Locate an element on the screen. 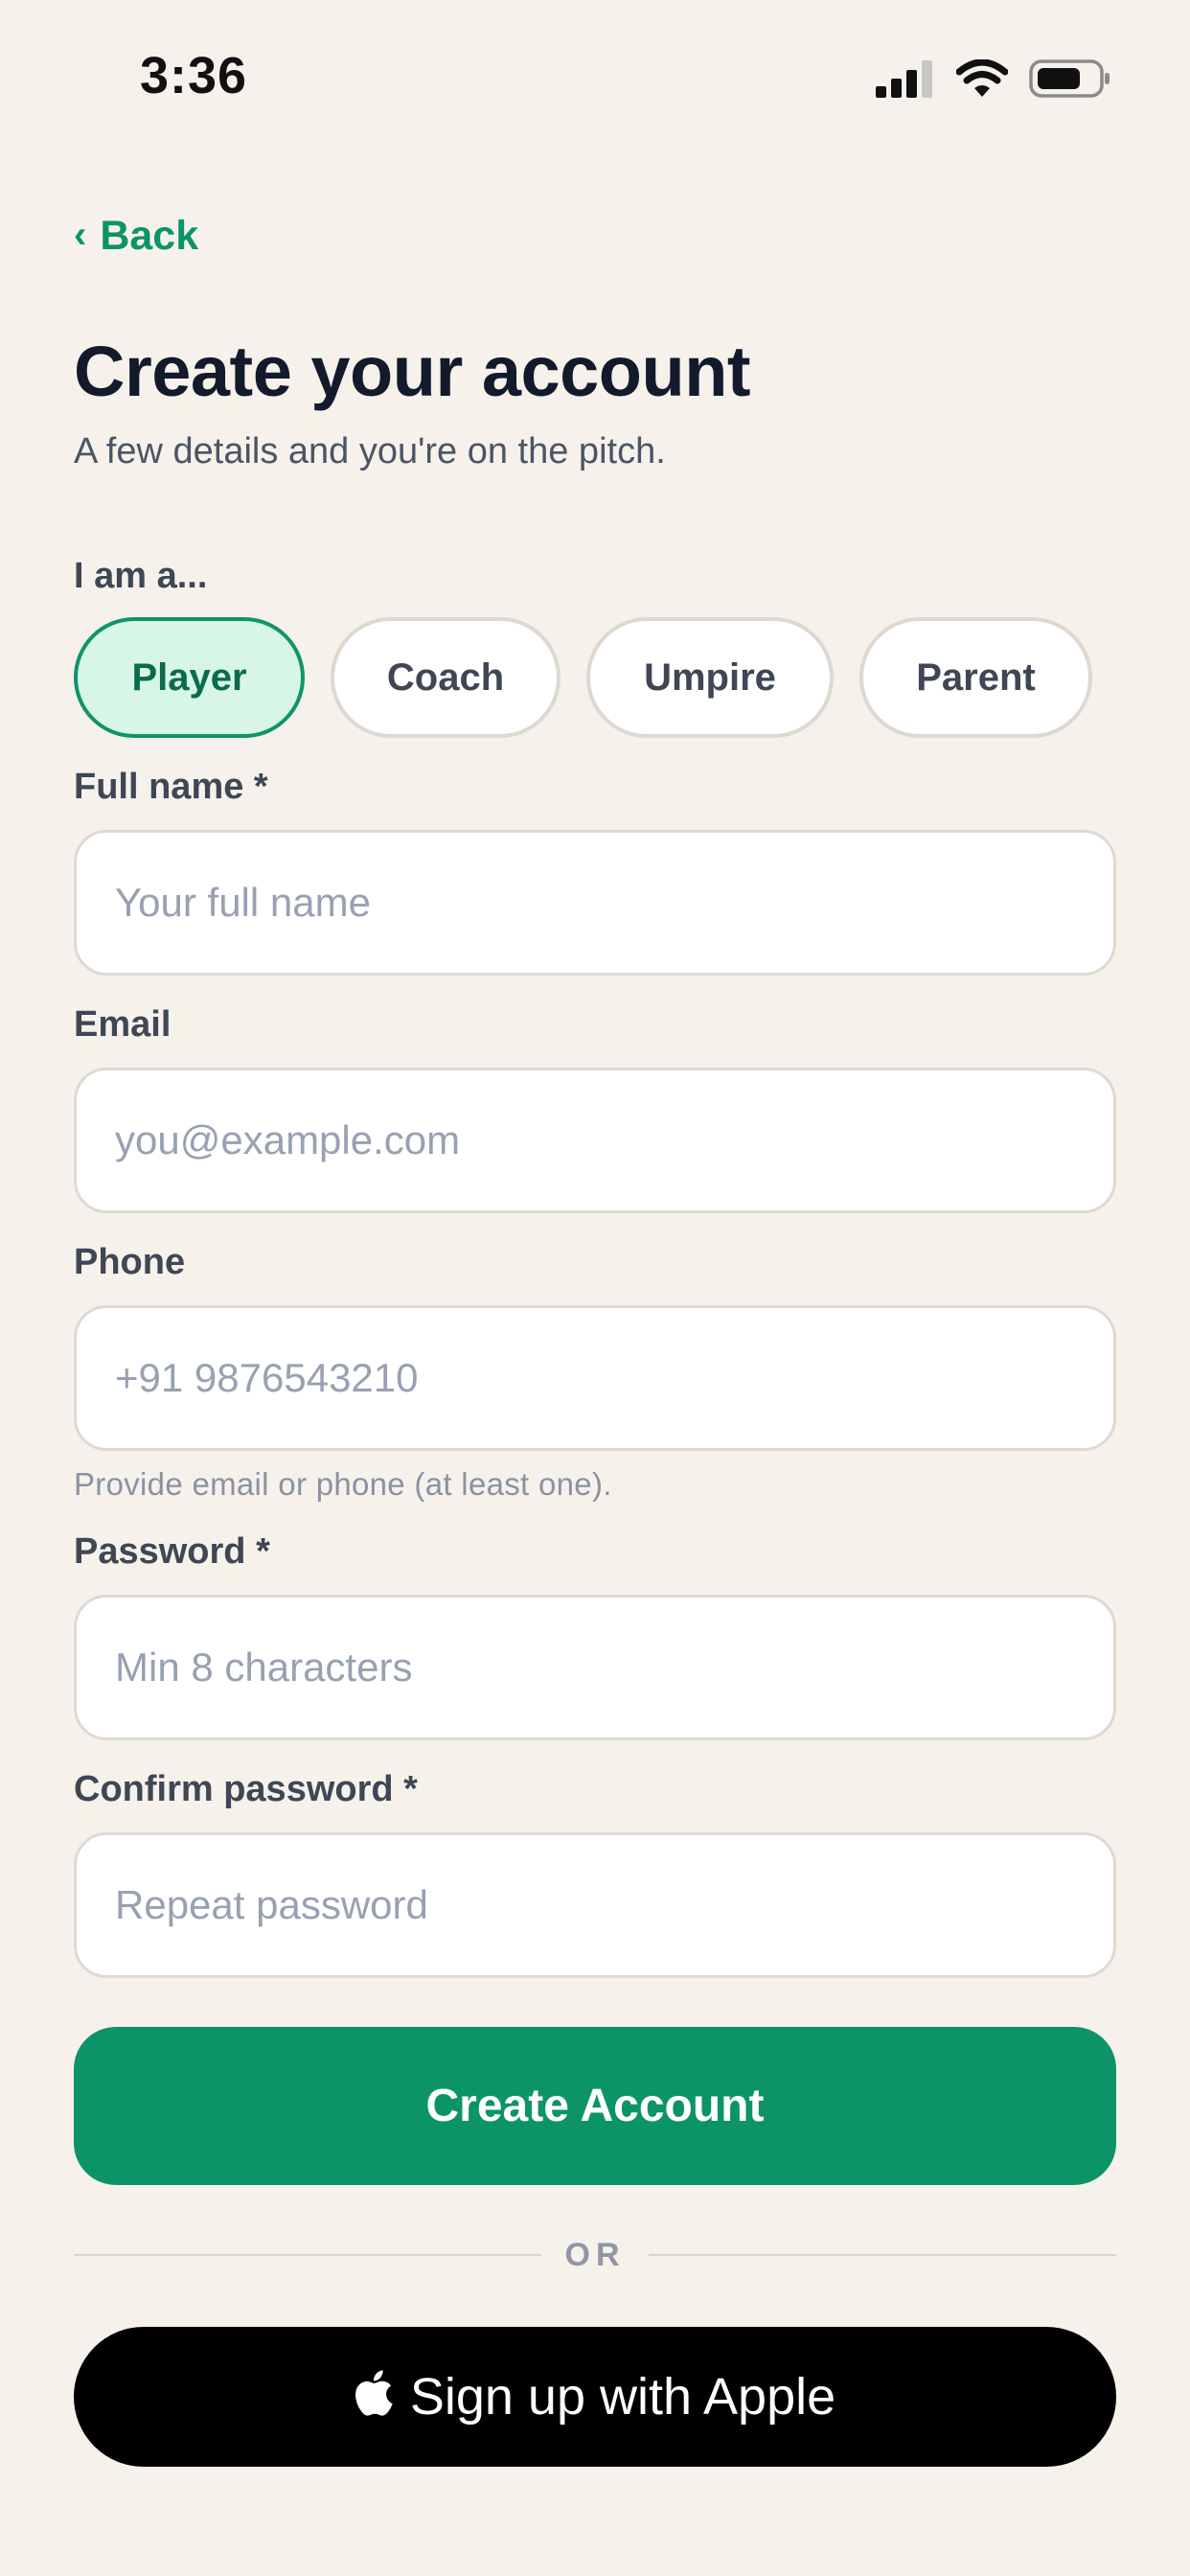 Image resolution: width=1190 pixels, height=2576 pixels. apple-icon is located at coordinates (374, 2393).